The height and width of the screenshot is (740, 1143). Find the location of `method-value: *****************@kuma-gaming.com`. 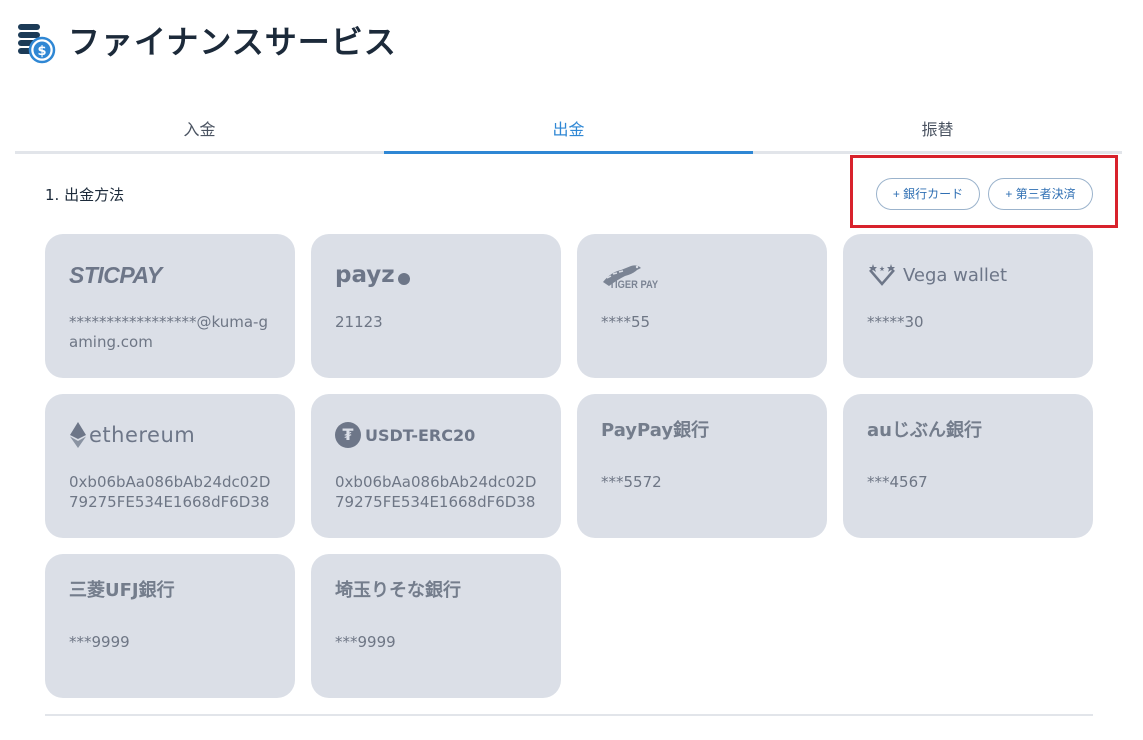

method-value: *****************@kuma-gaming.com is located at coordinates (168, 332).